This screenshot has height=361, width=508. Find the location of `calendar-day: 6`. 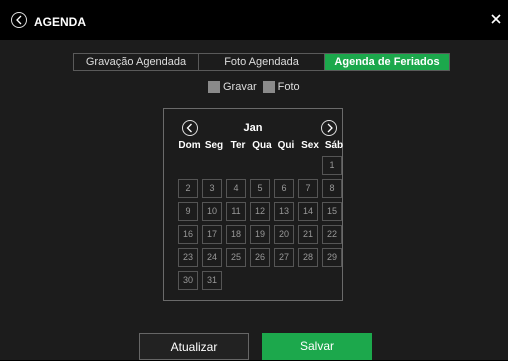

calendar-day: 6 is located at coordinates (284, 188).